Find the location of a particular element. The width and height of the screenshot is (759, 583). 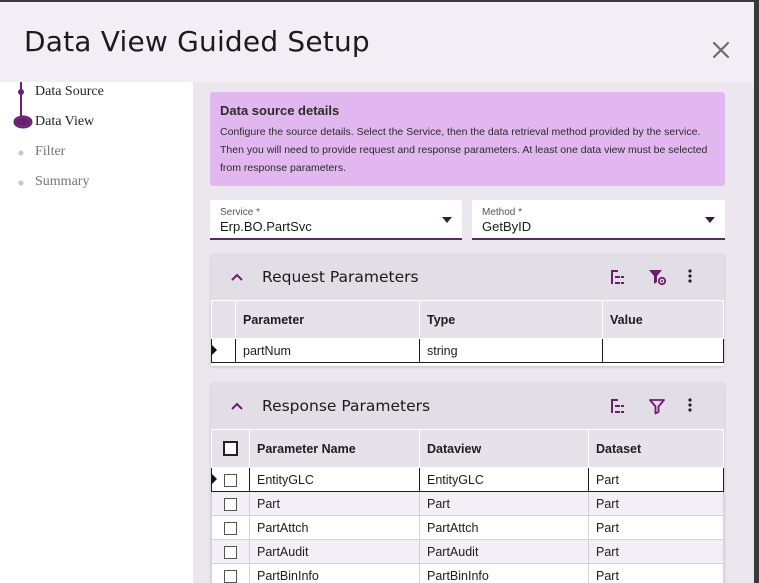

filter-icon is located at coordinates (657, 406).